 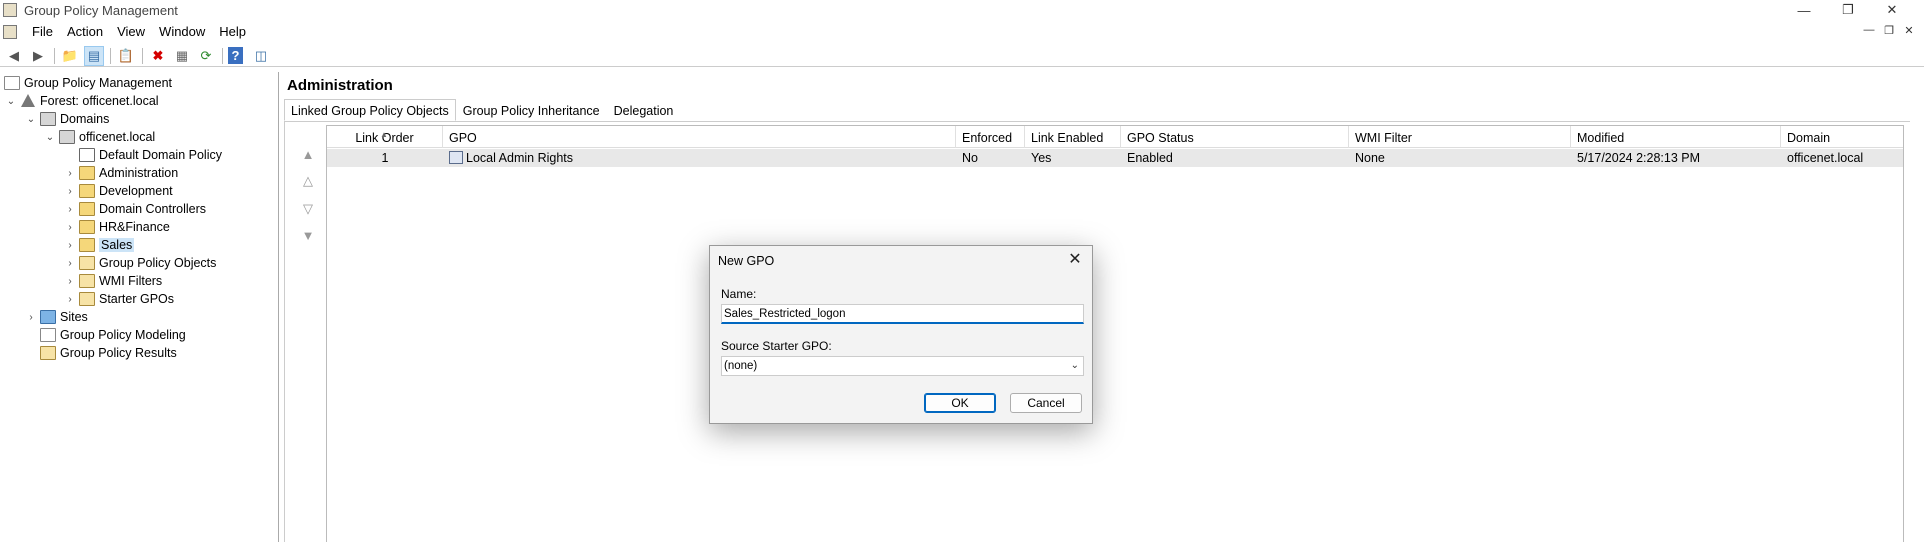 What do you see at coordinates (644, 110) in the screenshot?
I see `tab-delegation: Delegation` at bounding box center [644, 110].